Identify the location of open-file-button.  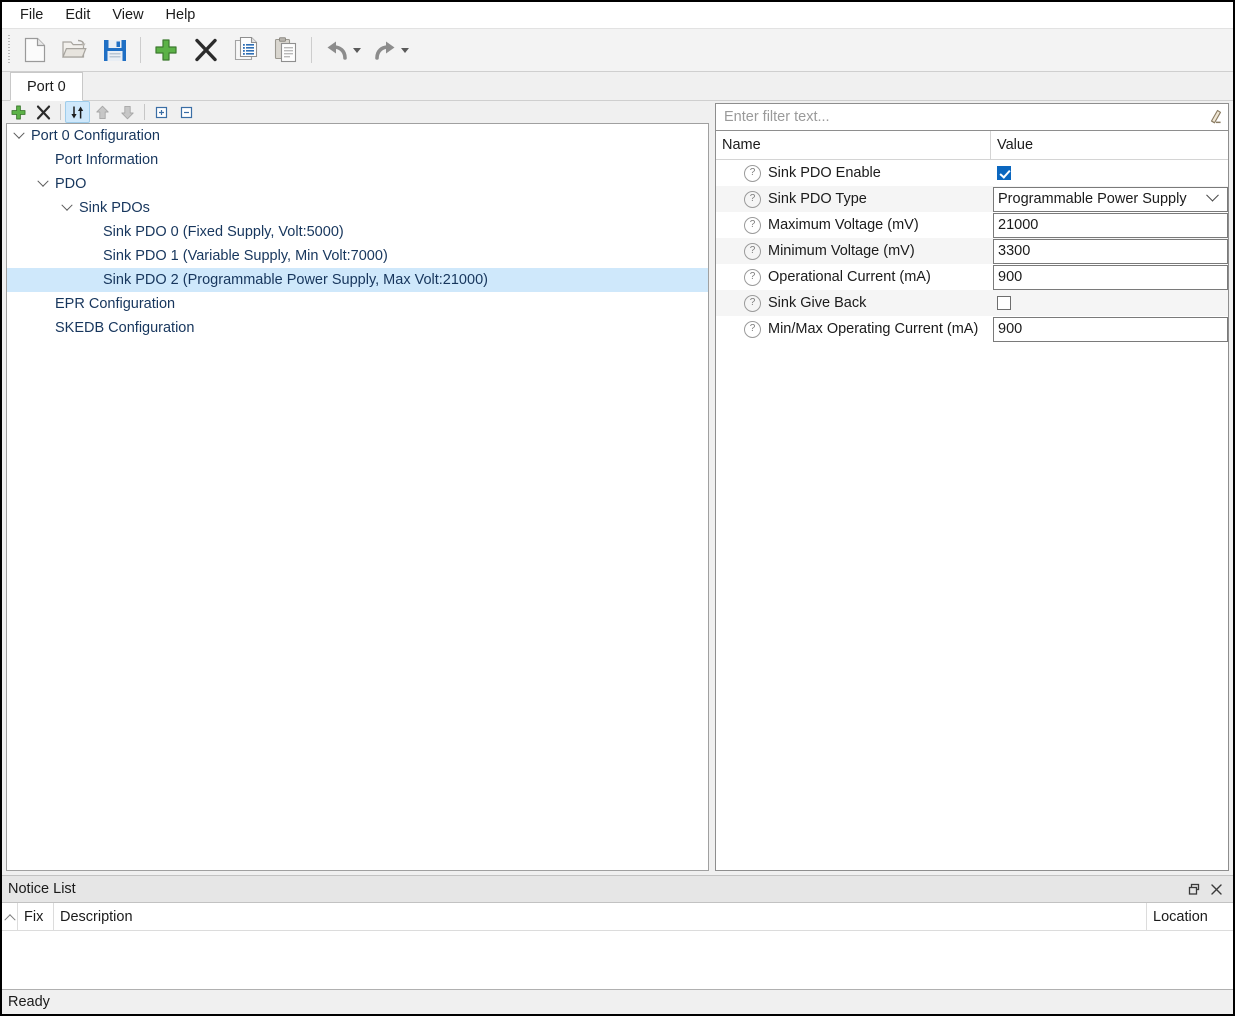
(75, 50).